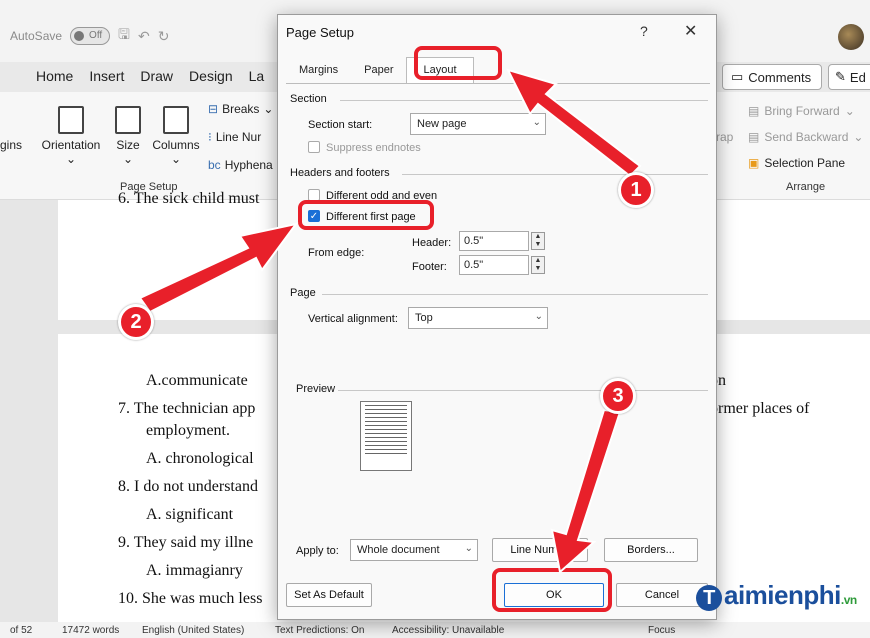 This screenshot has height=638, width=870. What do you see at coordinates (636, 190) in the screenshot?
I see `step-marker-1: 1` at bounding box center [636, 190].